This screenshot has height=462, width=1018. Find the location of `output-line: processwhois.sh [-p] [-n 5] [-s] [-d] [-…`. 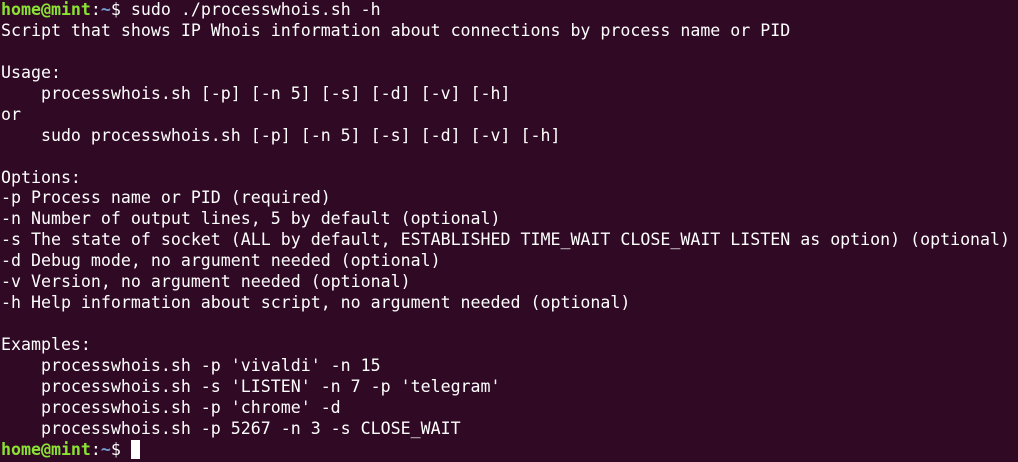

output-line: processwhois.sh [-p] [-n 5] [-s] [-d] [-… is located at coordinates (256, 93).